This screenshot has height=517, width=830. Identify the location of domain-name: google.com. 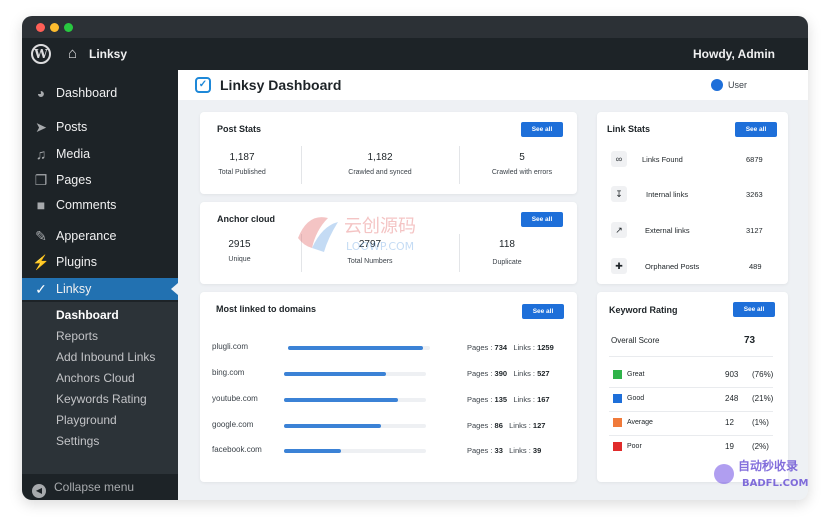
(232, 424).